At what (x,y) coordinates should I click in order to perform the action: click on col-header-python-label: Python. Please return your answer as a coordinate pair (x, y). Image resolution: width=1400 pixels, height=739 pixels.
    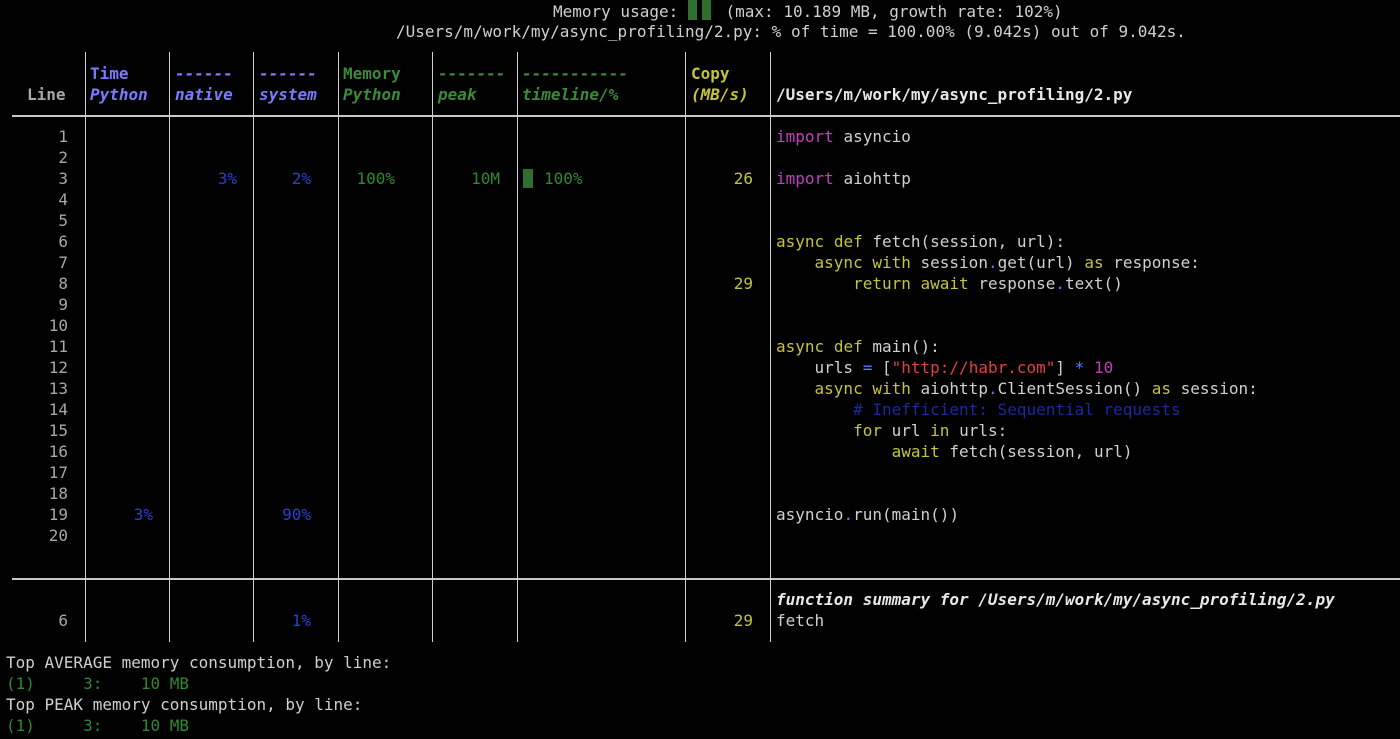
    Looking at the image, I should click on (119, 94).